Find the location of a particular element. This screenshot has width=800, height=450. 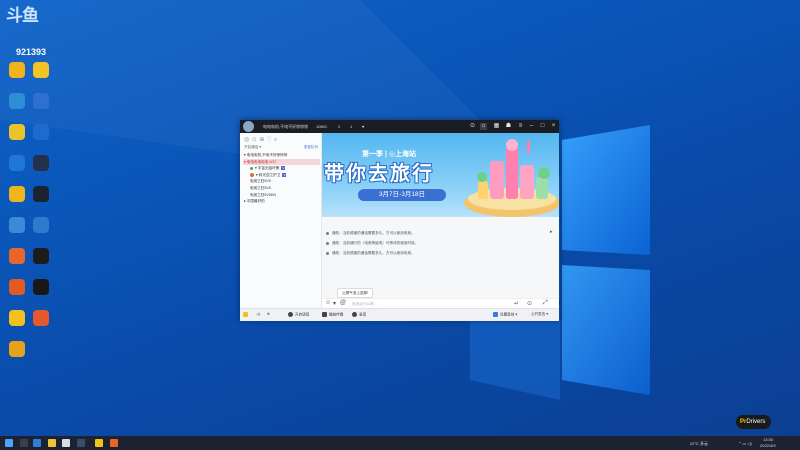

channel-tree-label: 电竞之狂5V5DN is located at coordinates (263, 194).